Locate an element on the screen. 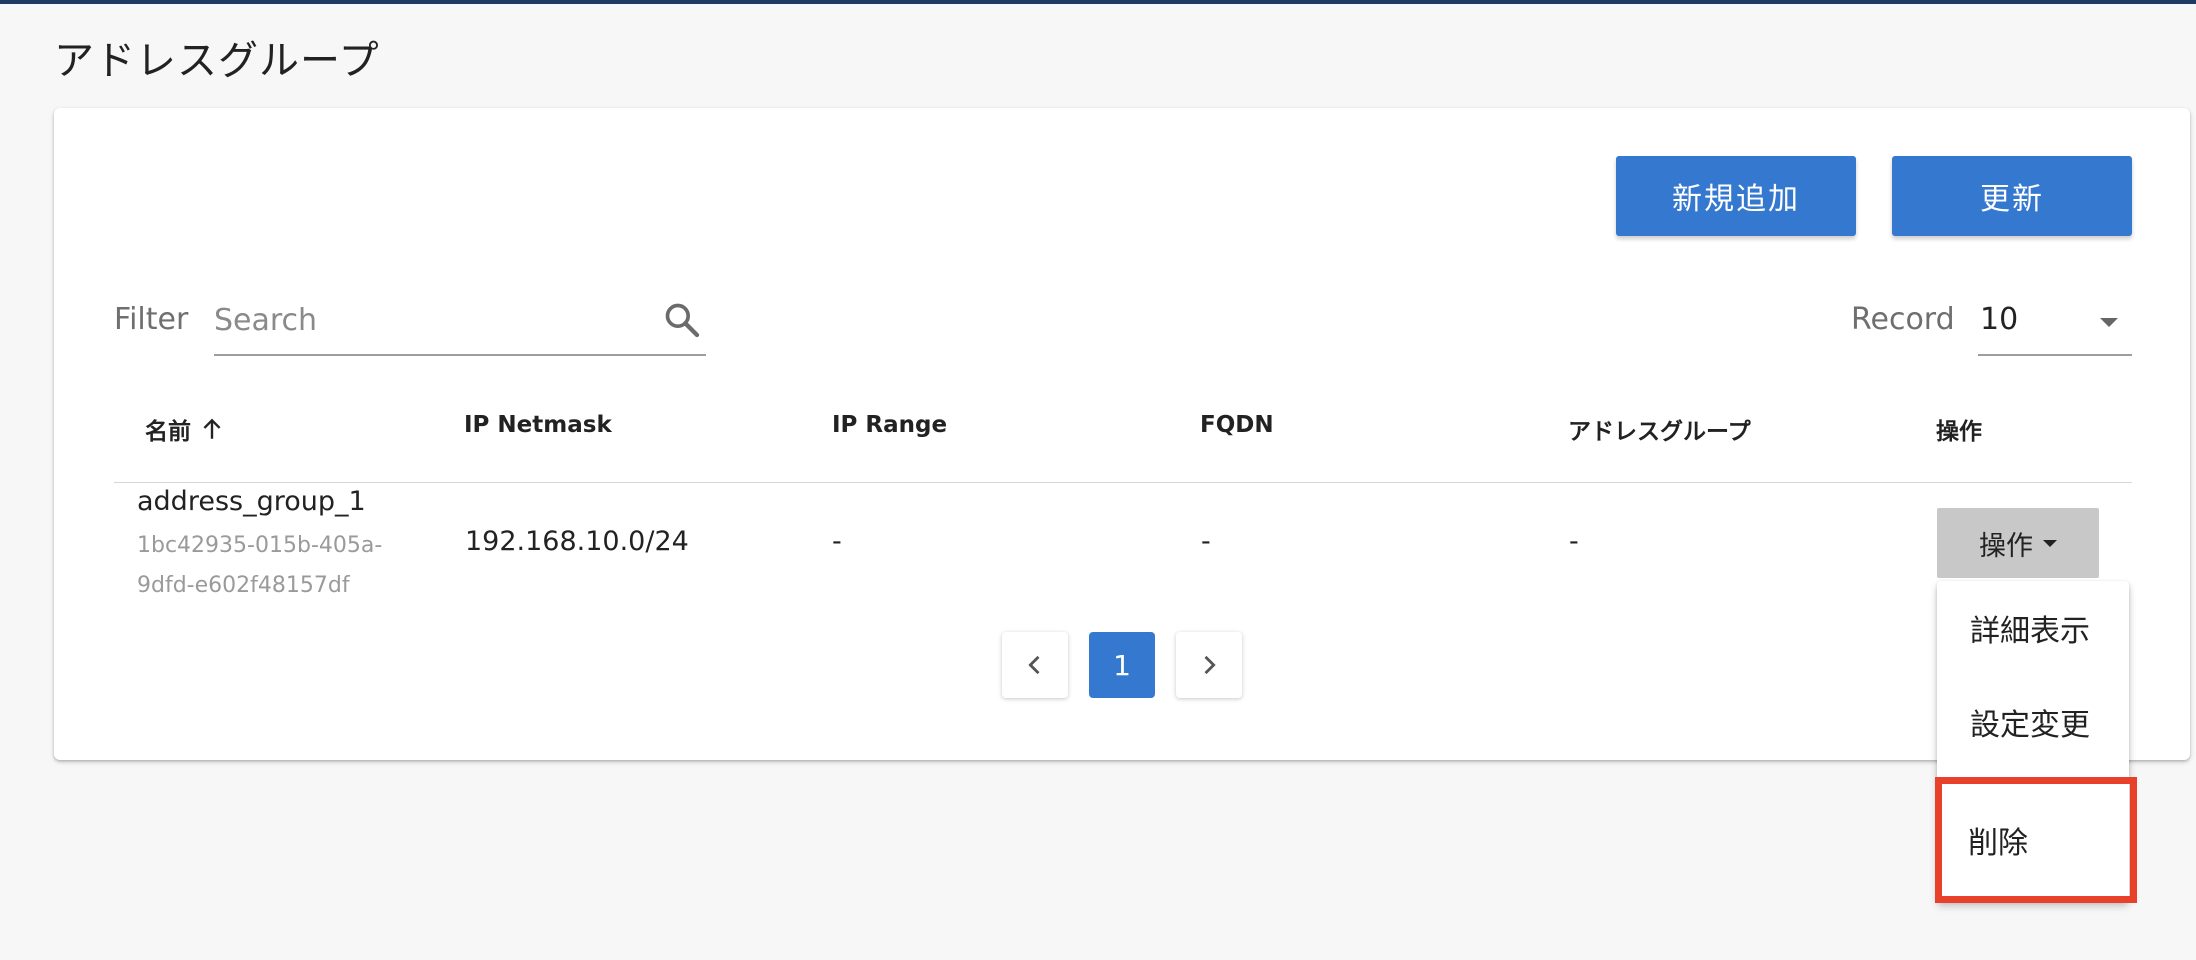 The width and height of the screenshot is (2196, 960). menu-item-details: 詳細表示 is located at coordinates (2033, 628).